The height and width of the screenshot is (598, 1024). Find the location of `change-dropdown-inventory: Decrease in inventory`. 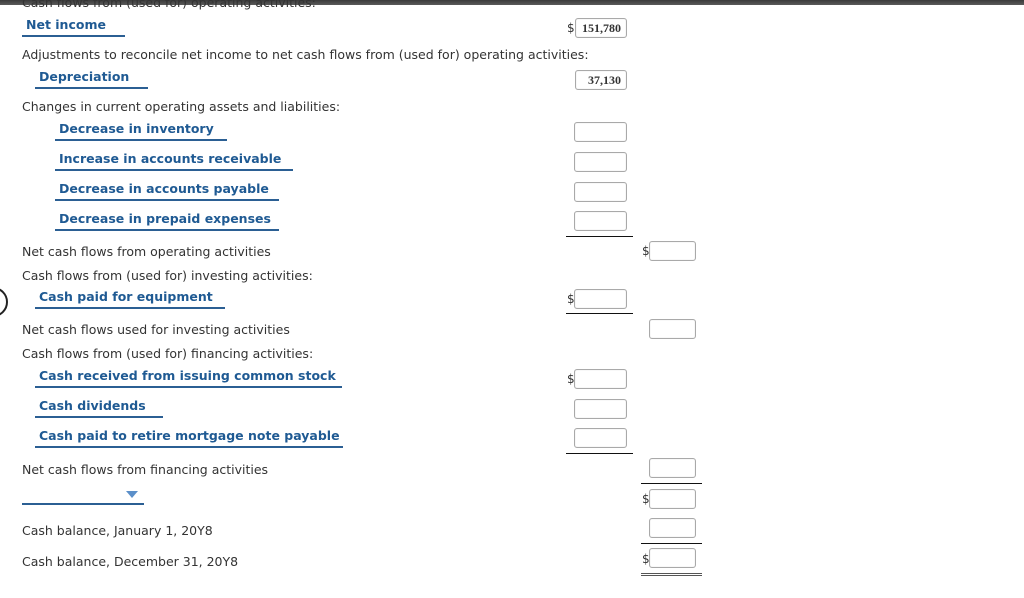

change-dropdown-inventory: Decrease in inventory is located at coordinates (141, 131).